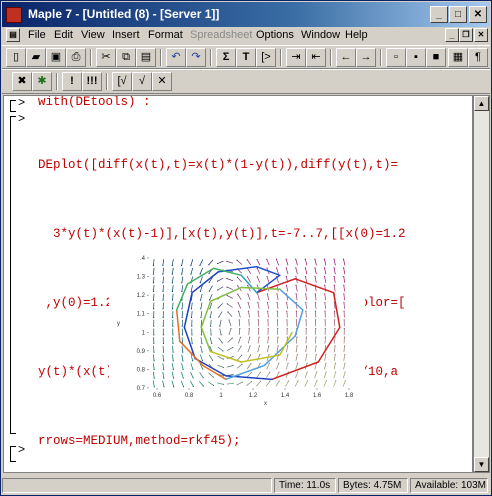  I want to click on menu-window: Window, so click(320, 35).